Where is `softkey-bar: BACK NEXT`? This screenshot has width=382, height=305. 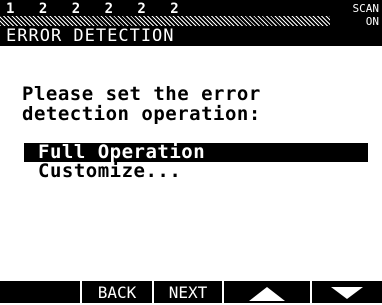 softkey-bar: BACK NEXT is located at coordinates (191, 292).